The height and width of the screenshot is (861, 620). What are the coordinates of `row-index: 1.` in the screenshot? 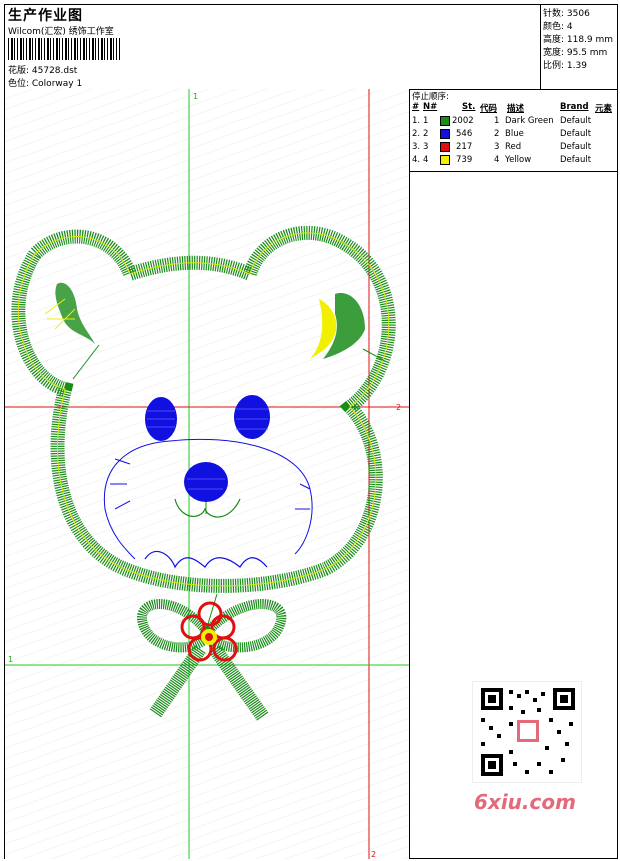 It's located at (416, 121).